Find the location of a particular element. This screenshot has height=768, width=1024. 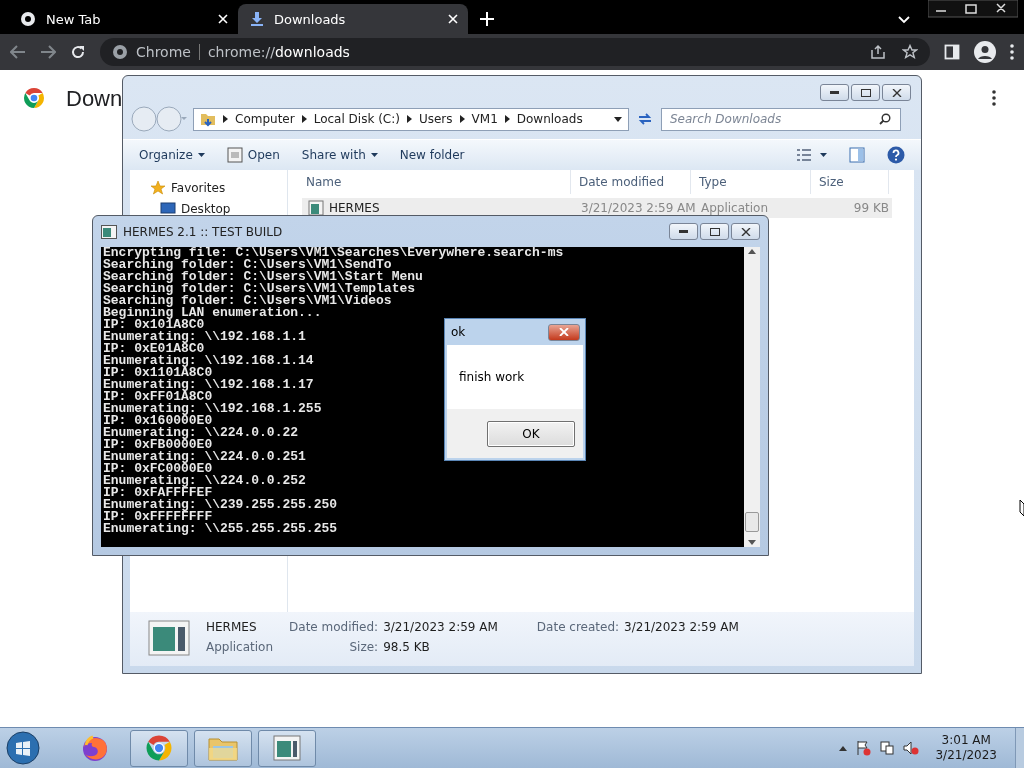

forward-icon is located at coordinates (48, 52).